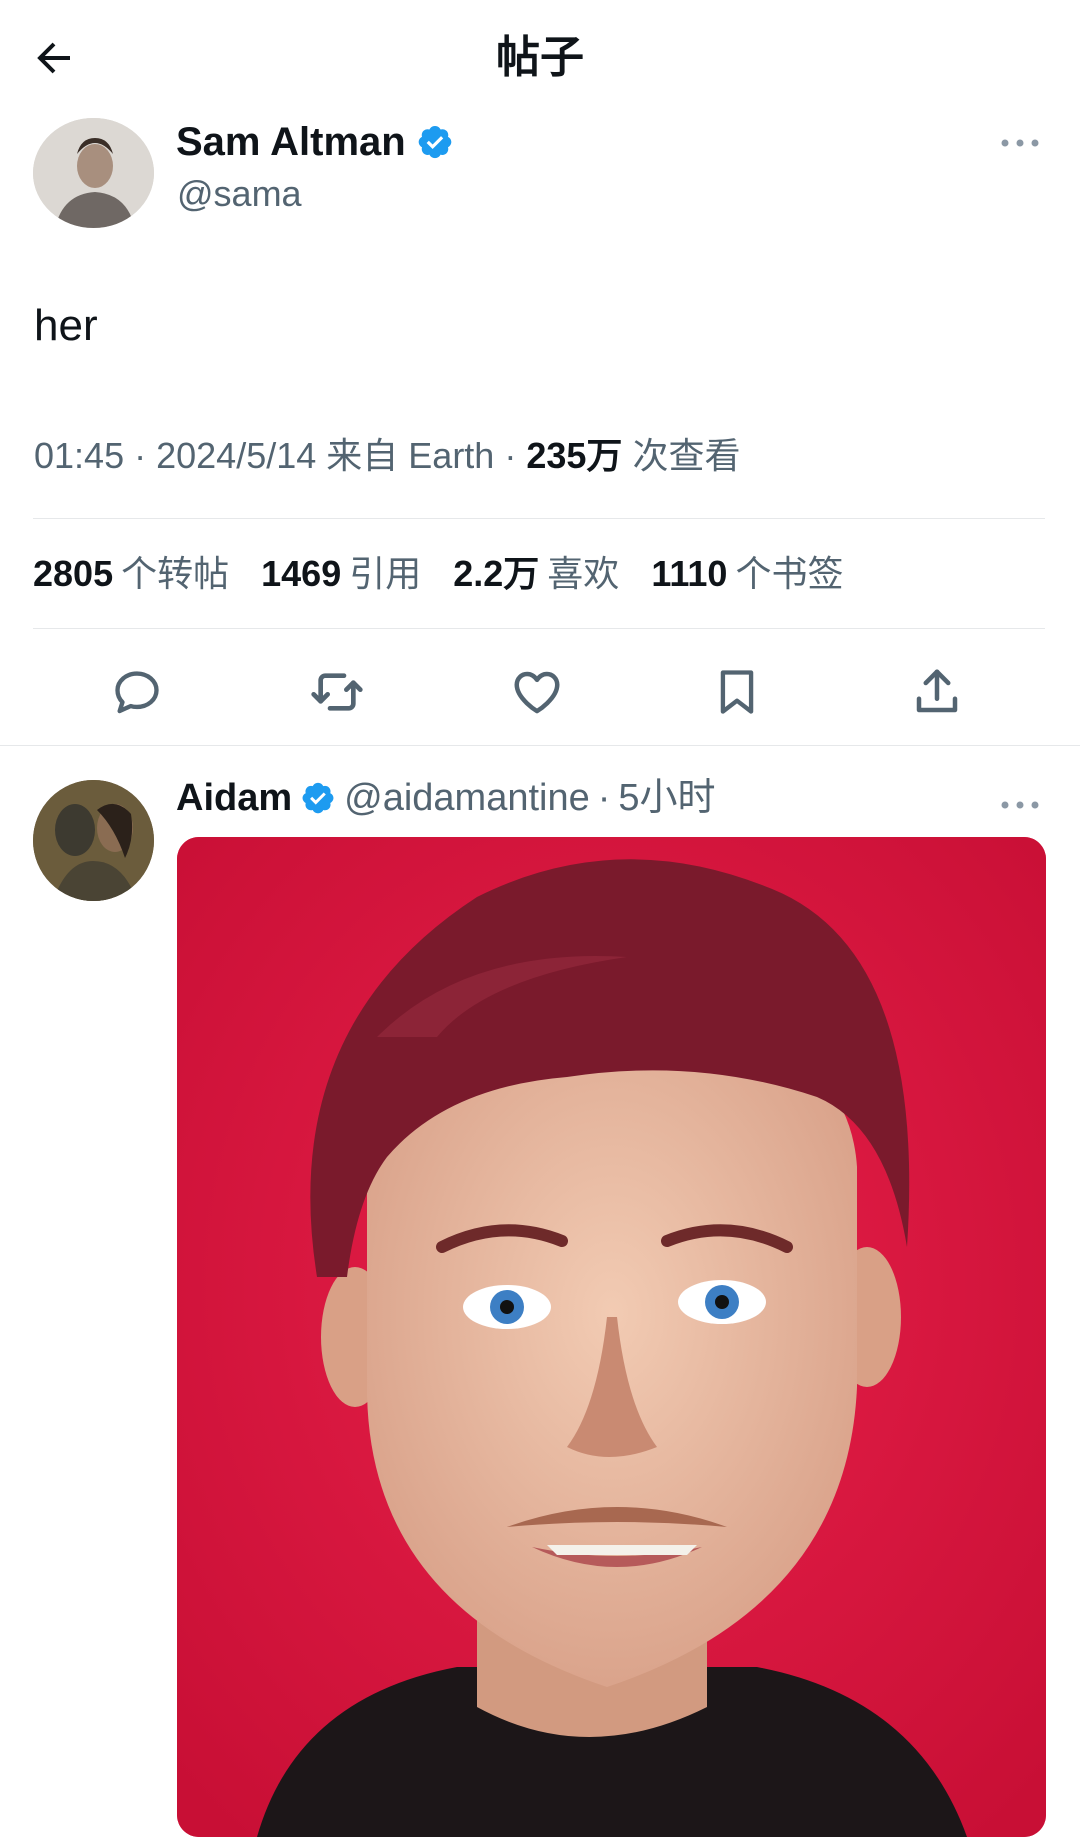 Image resolution: width=1080 pixels, height=1837 pixels. I want to click on author-name: Sam Altman, so click(315, 142).